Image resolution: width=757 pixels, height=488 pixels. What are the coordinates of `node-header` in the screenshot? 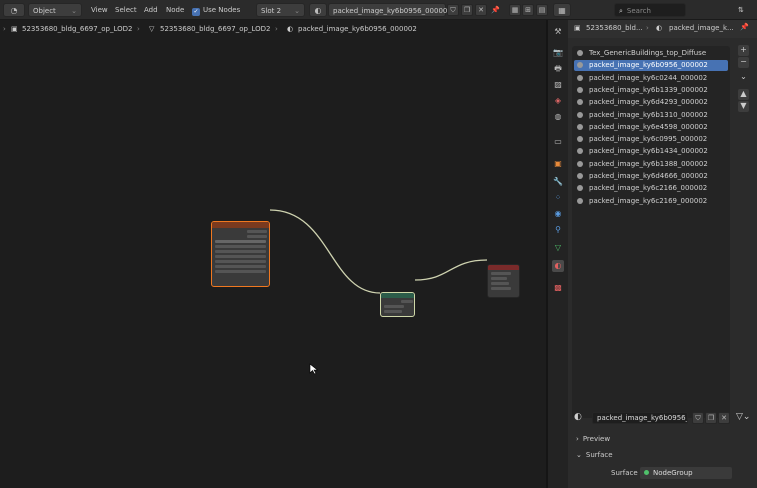 It's located at (397, 295).